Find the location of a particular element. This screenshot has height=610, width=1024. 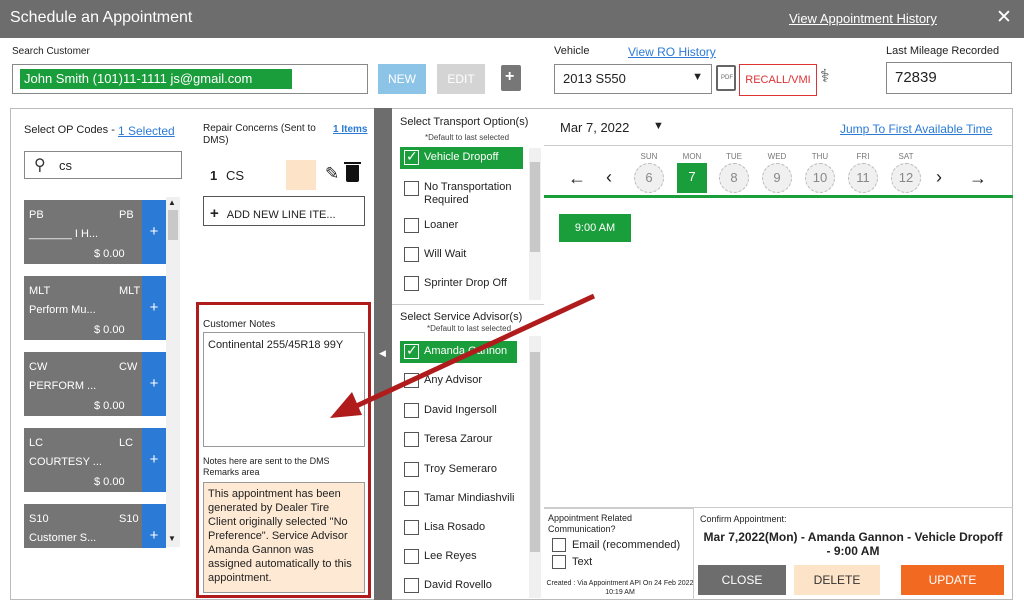

close-button: CLOSE is located at coordinates (742, 580).